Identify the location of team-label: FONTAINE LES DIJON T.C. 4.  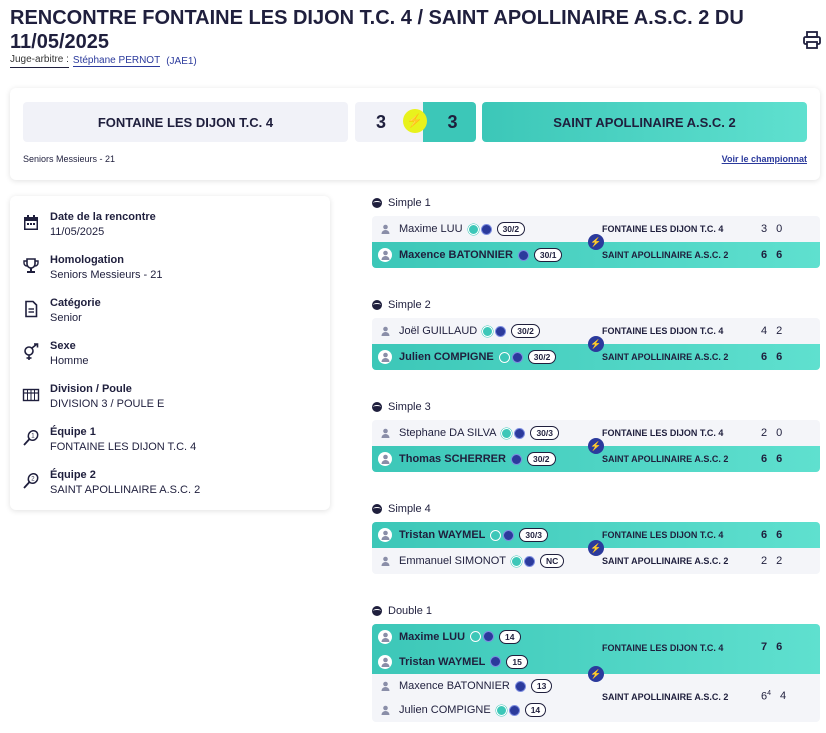
(663, 535).